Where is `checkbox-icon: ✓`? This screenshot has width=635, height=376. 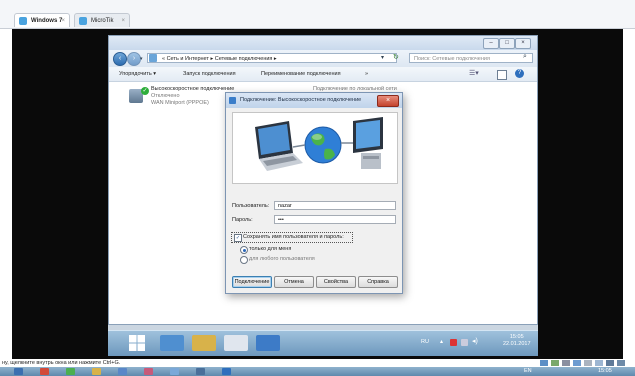
checkbox-icon: ✓ is located at coordinates (238, 238).